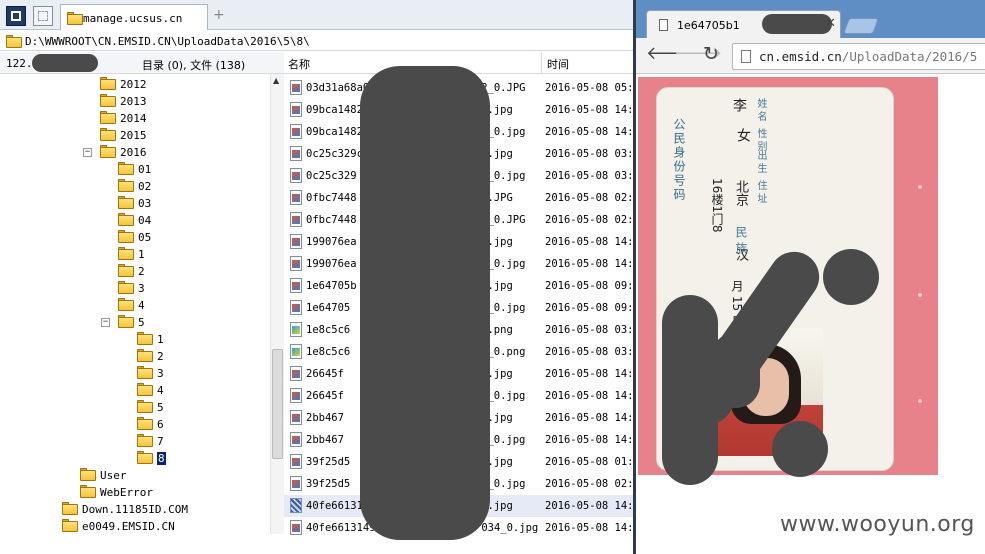  What do you see at coordinates (760, 110) in the screenshot?
I see `field-name-label: 姓 名` at bounding box center [760, 110].